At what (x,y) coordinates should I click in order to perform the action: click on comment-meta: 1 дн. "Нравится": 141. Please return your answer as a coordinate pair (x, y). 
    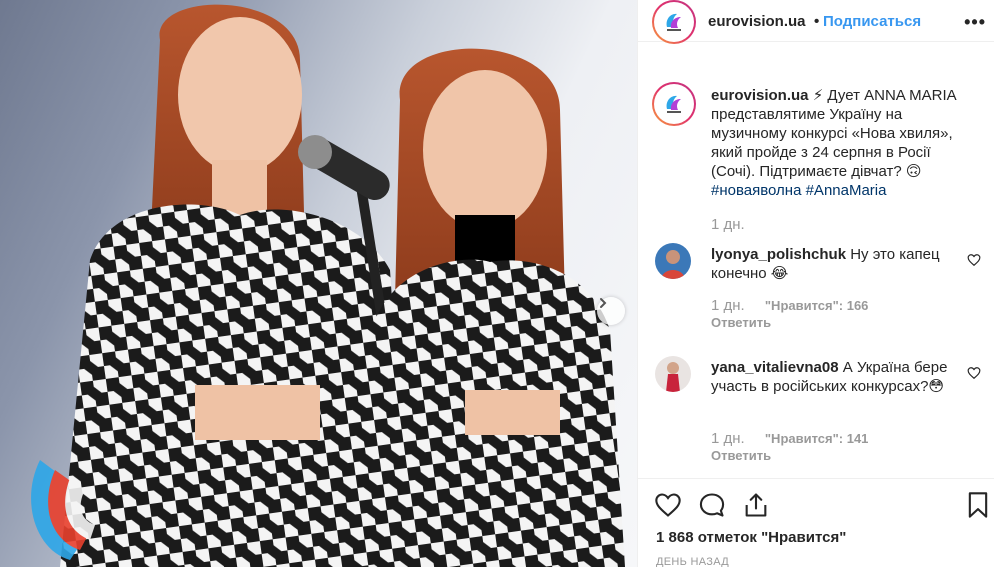
    Looking at the image, I should click on (789, 438).